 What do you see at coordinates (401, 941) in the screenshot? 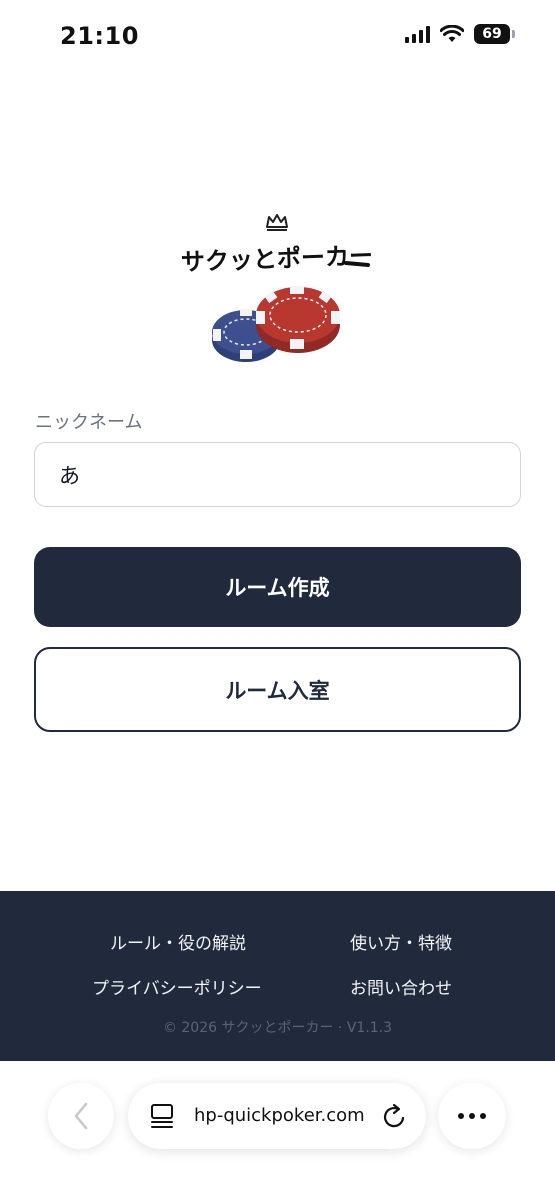
I see `footer-link-how-to: 使い方・特徴` at bounding box center [401, 941].